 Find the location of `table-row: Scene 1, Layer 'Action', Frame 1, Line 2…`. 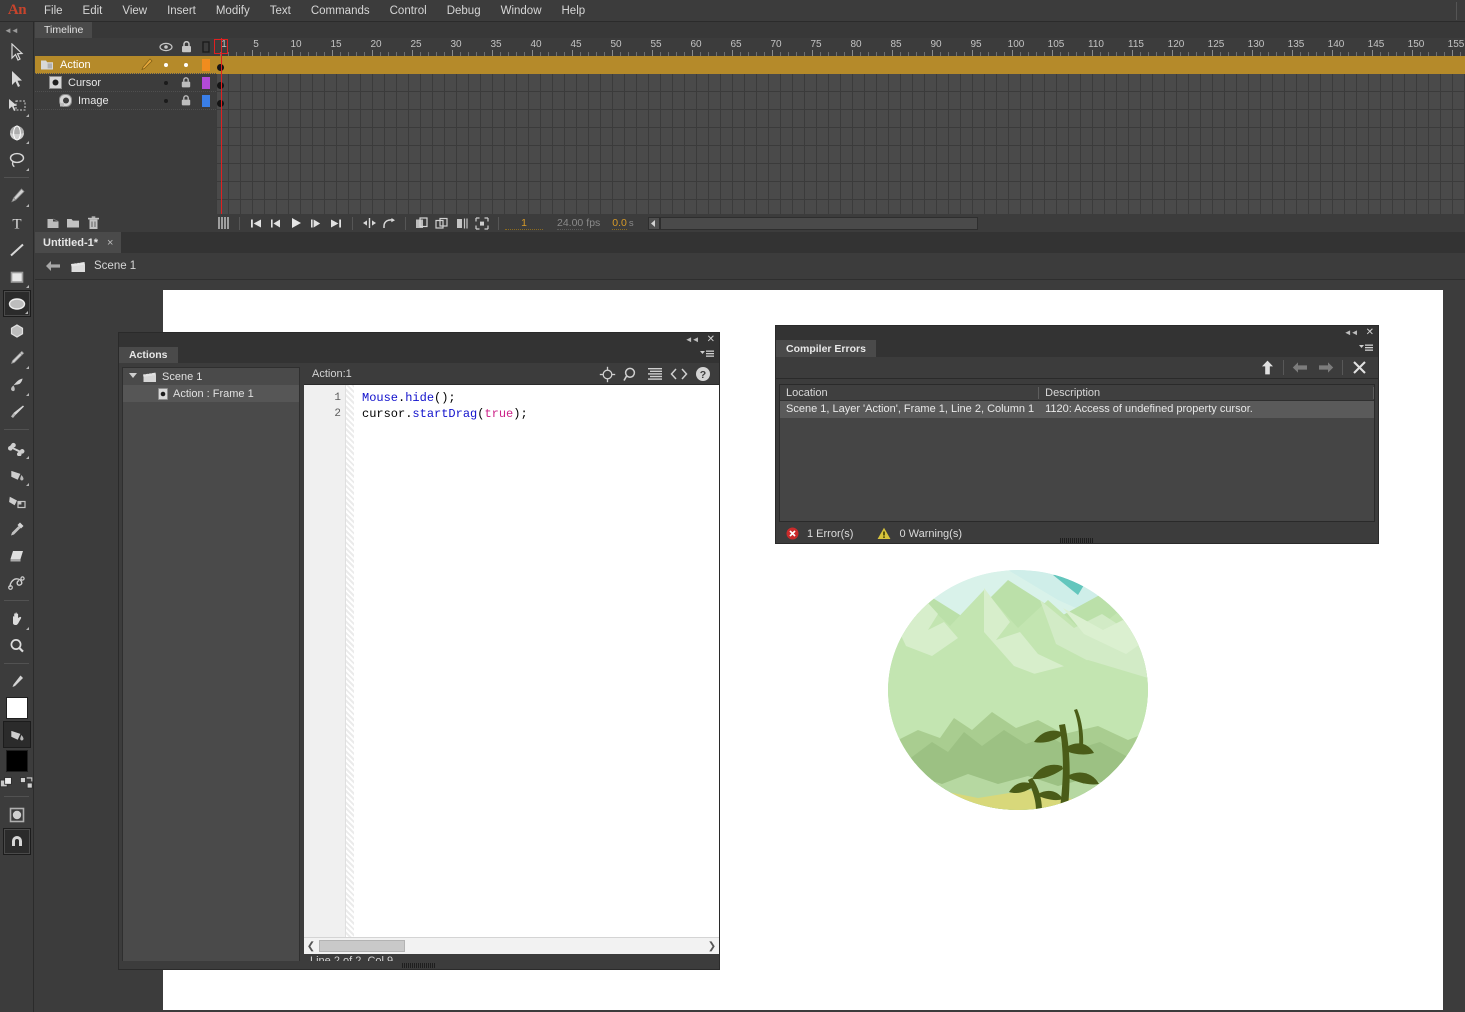

table-row: Scene 1, Layer 'Action', Frame 1, Line 2… is located at coordinates (1077, 409).